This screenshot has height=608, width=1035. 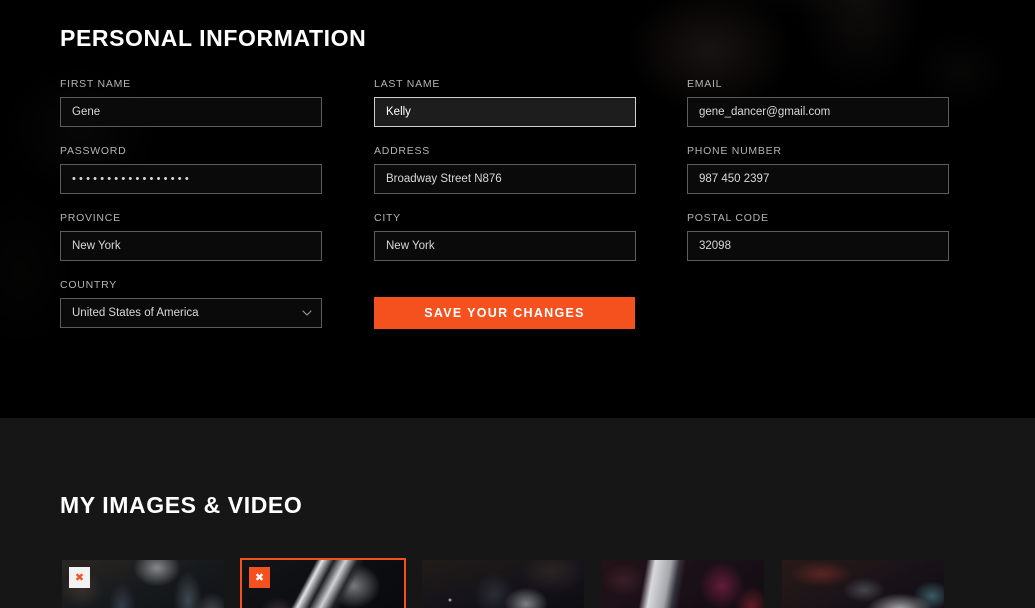 What do you see at coordinates (191, 112) in the screenshot?
I see `first-name-input` at bounding box center [191, 112].